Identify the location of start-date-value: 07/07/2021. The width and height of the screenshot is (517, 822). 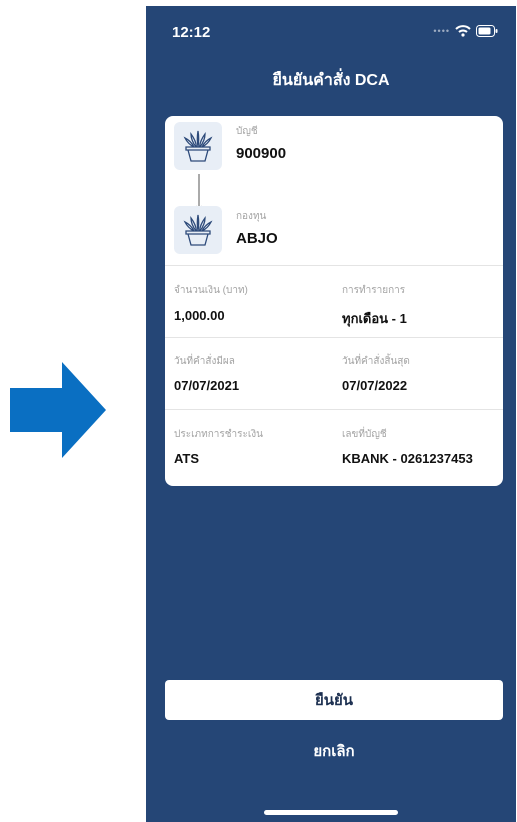
(207, 385).